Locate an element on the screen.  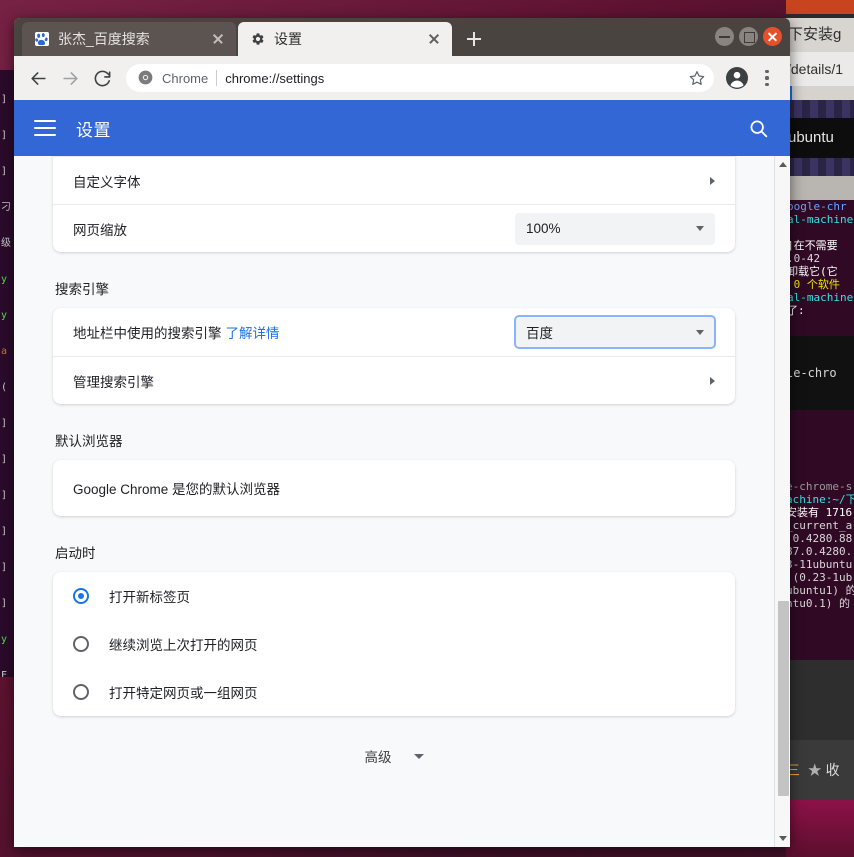
scroll-up-arrow-icon is located at coordinates (783, 164).